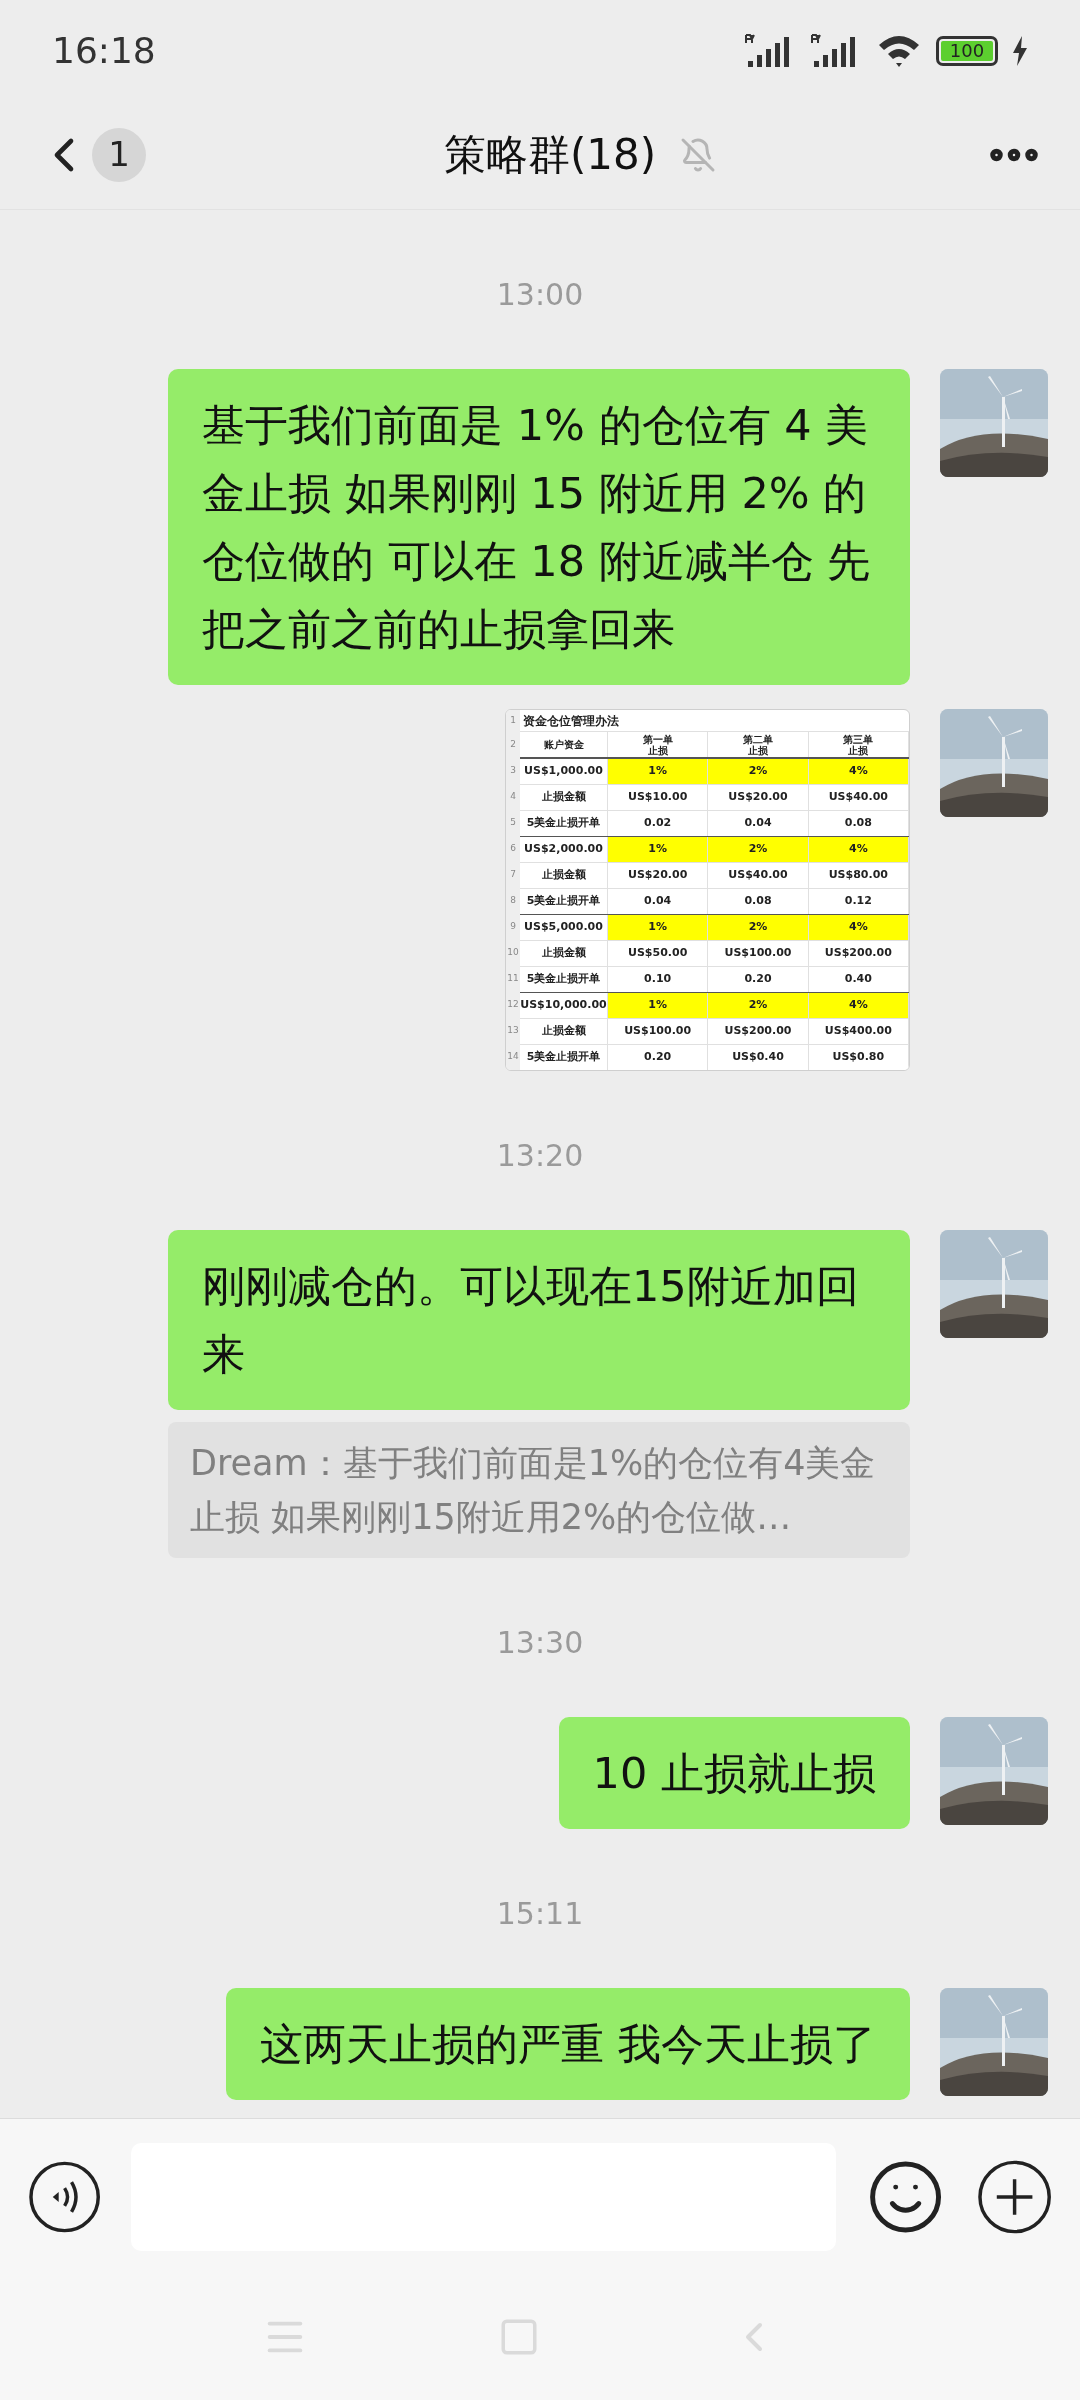 Image resolution: width=1080 pixels, height=2400 pixels. I want to click on status-time: 16:18, so click(104, 51).